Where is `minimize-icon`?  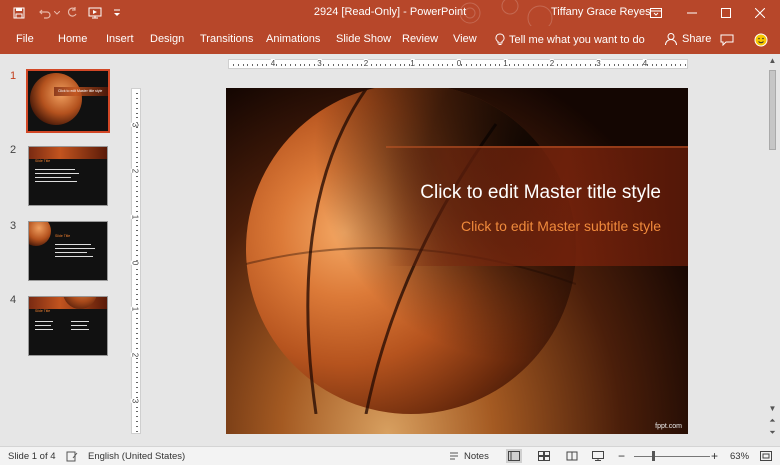 minimize-icon is located at coordinates (692, 13).